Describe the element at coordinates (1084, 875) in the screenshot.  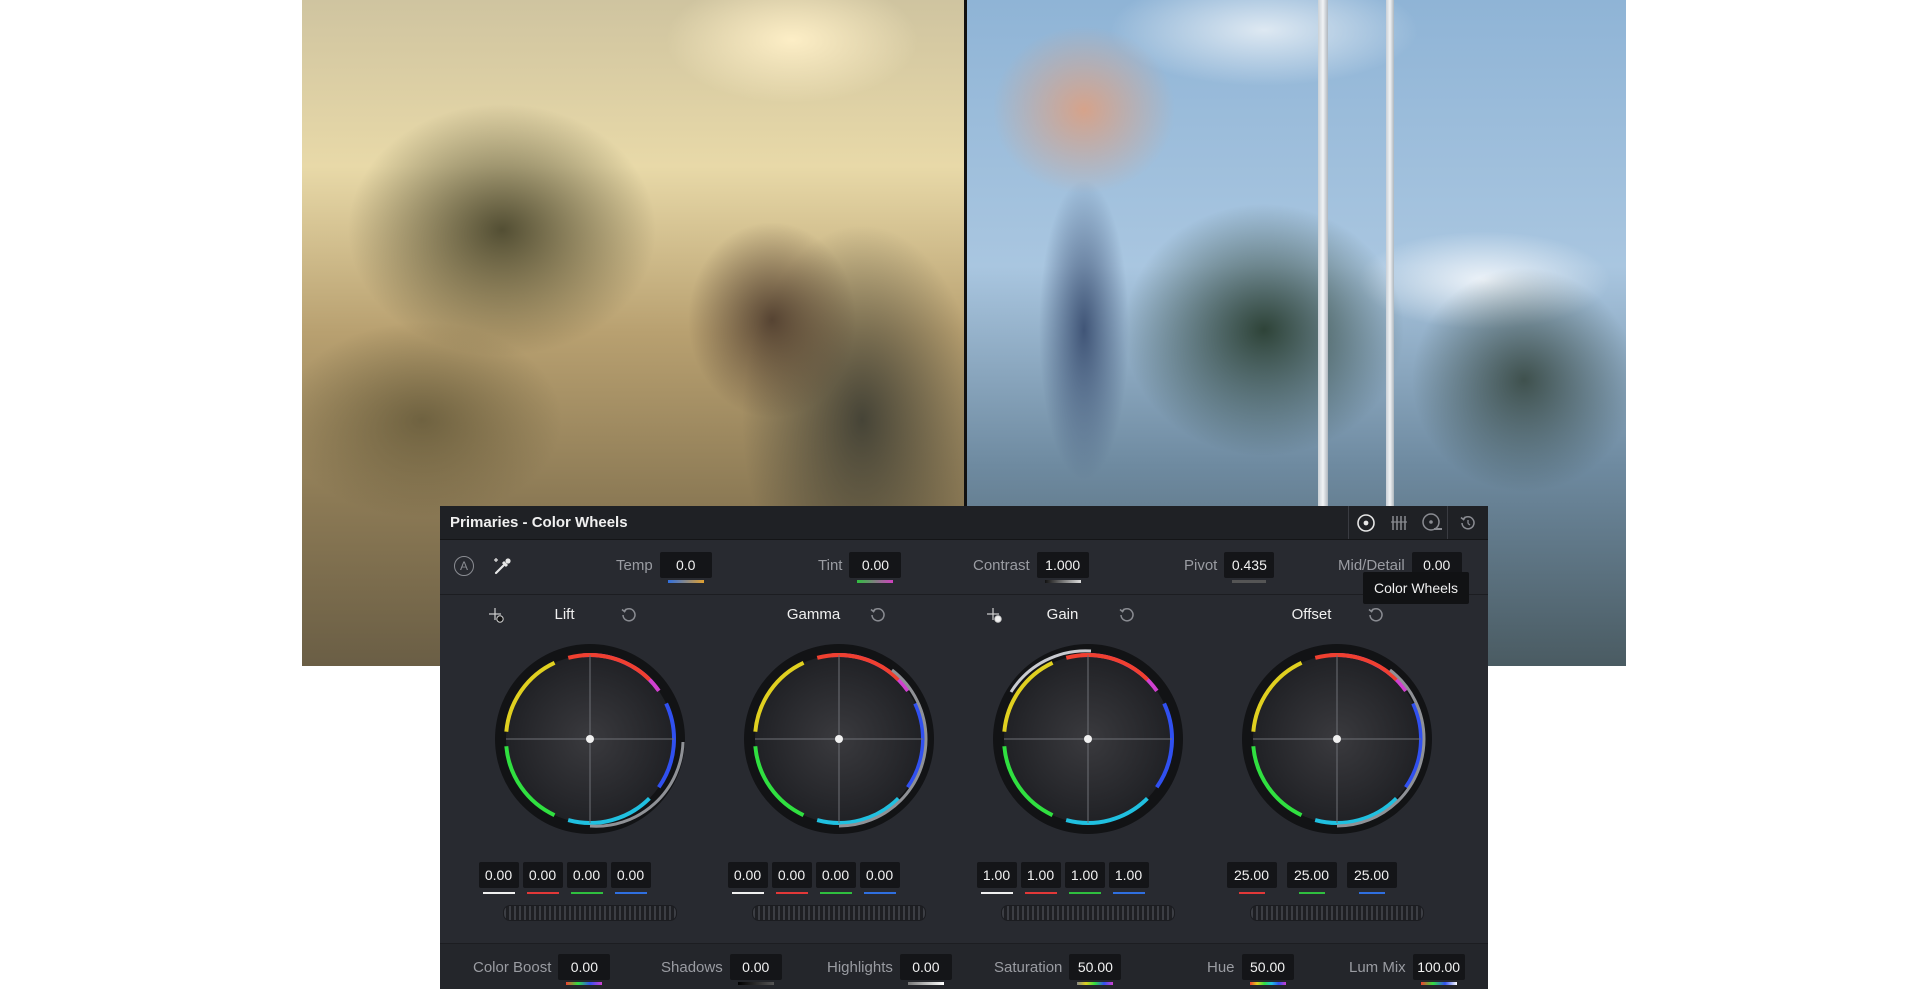
I see `gain-green-value: 1.00` at that location.